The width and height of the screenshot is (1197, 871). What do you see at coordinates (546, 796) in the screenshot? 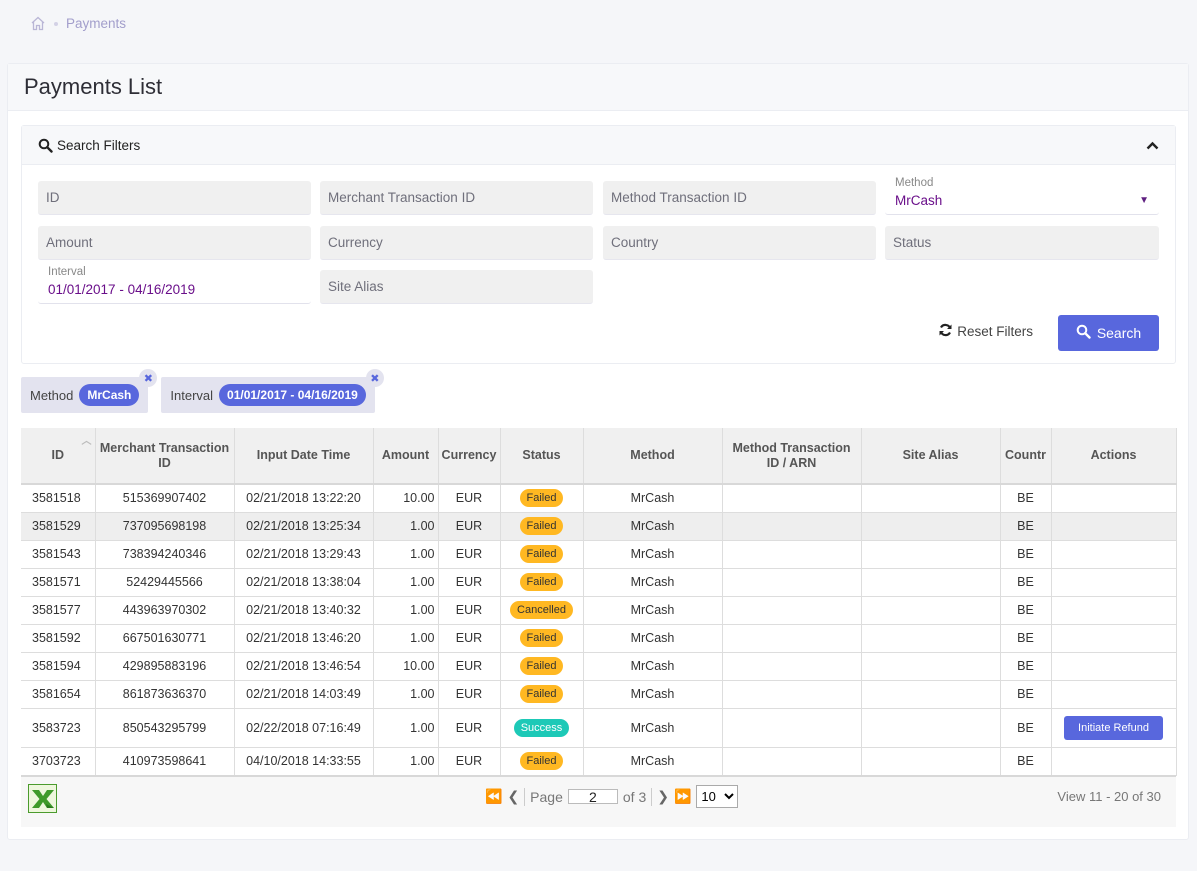
I see `page-label: Page` at bounding box center [546, 796].